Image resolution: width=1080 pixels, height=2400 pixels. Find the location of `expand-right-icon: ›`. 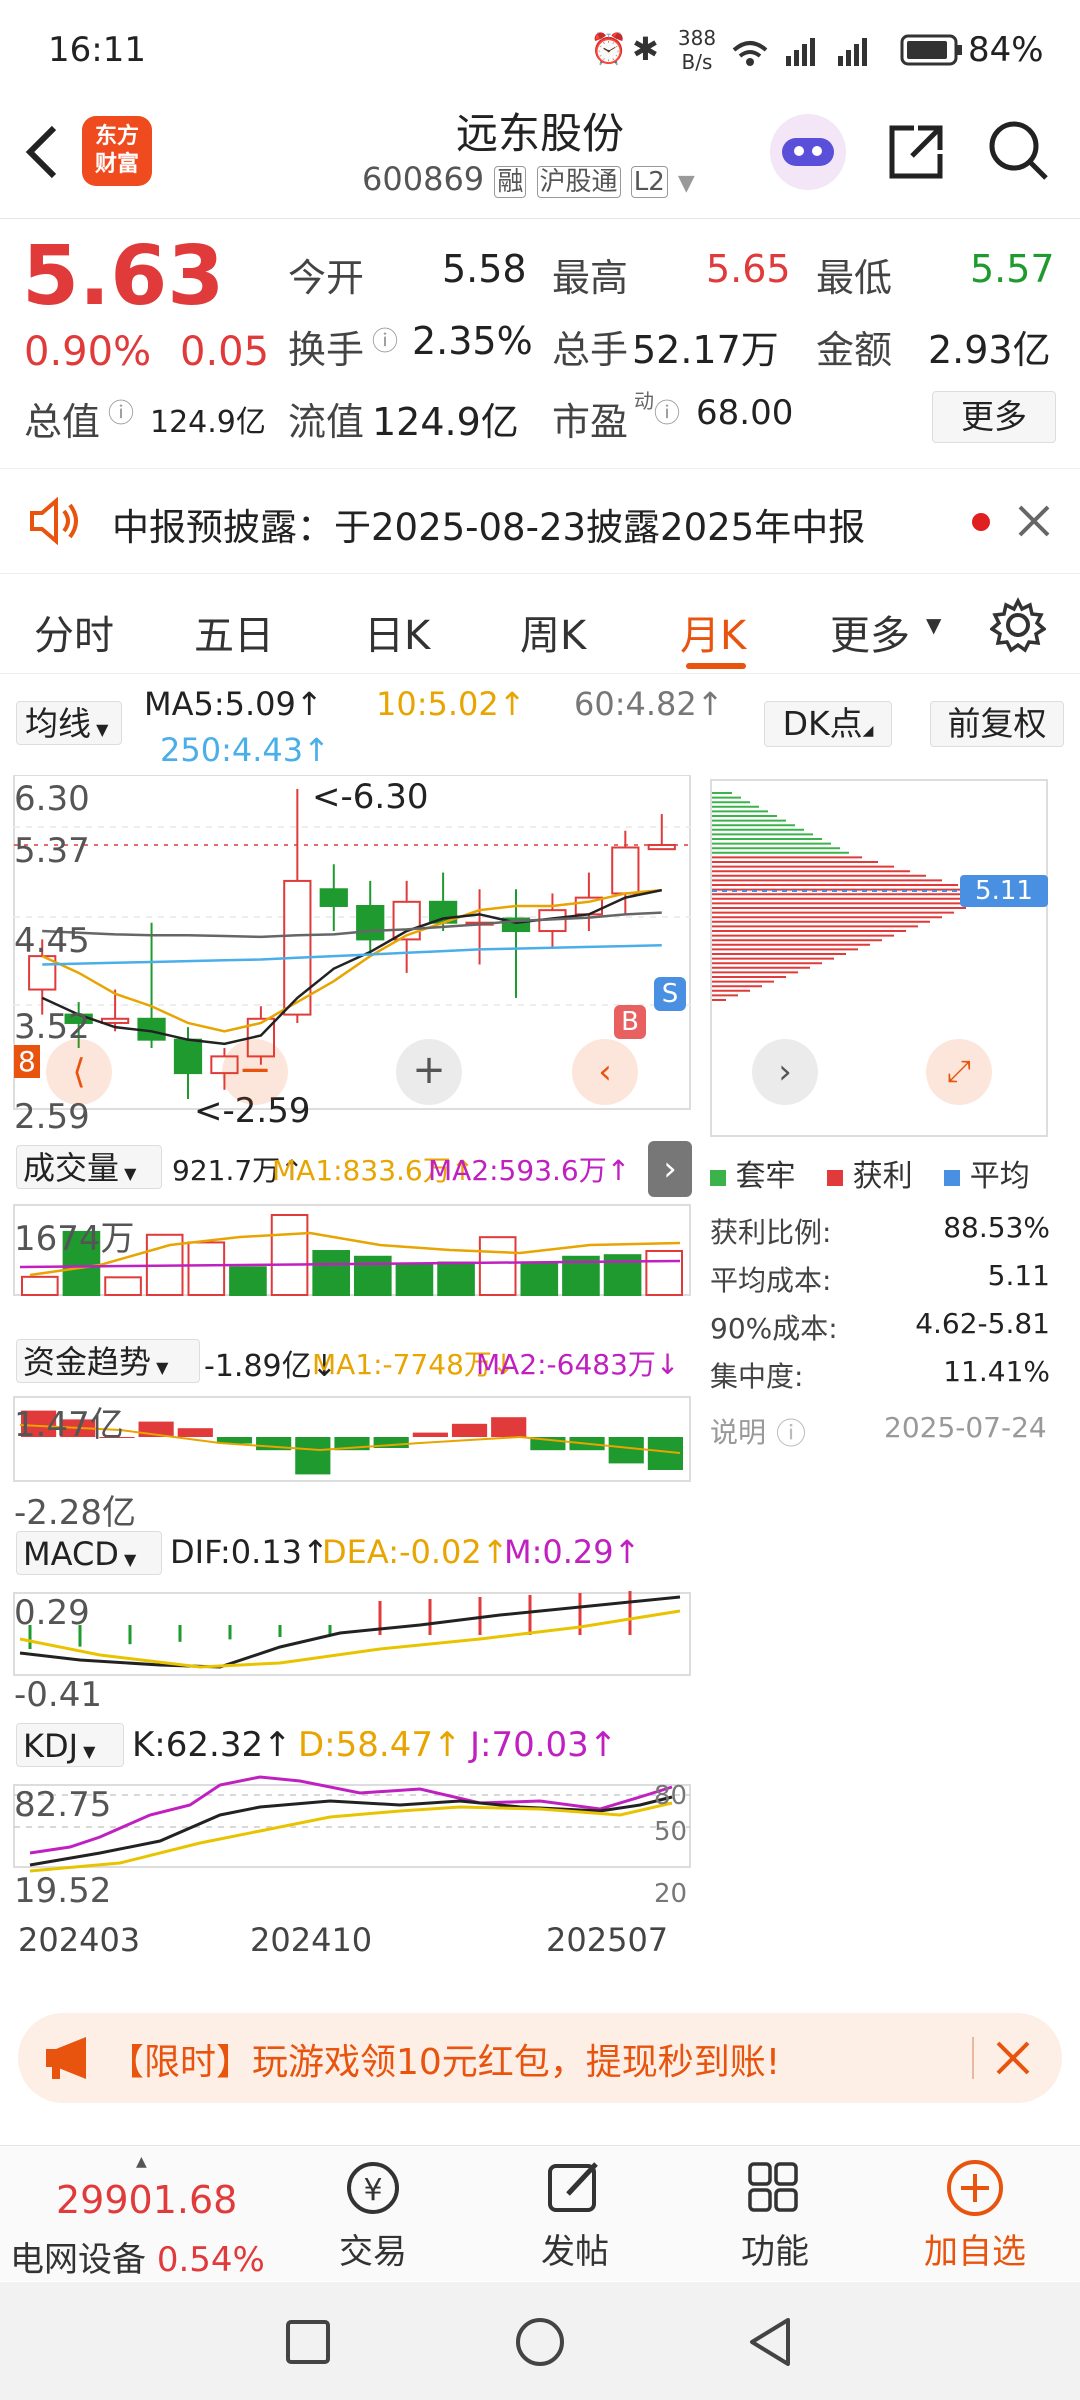

expand-right-icon: › is located at coordinates (670, 1169).